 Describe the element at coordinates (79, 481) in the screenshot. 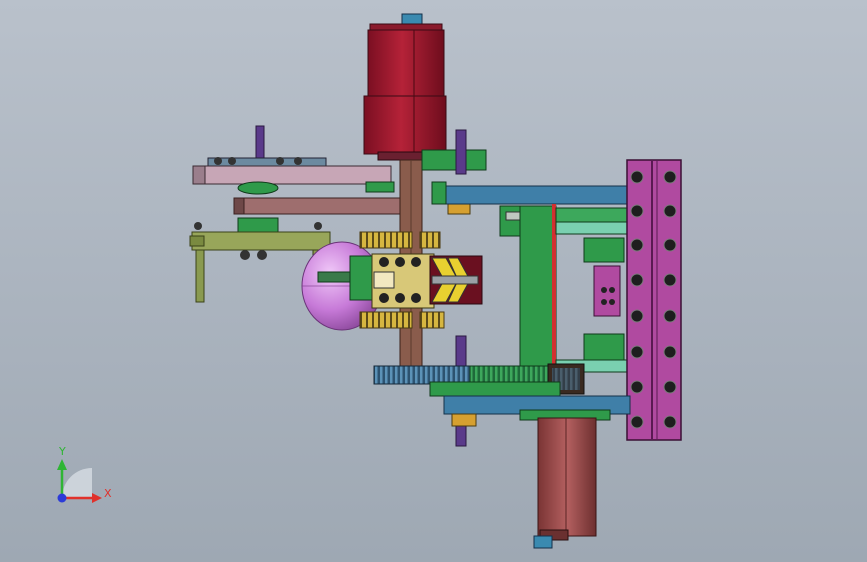

I see `axis-triad-icon` at that location.